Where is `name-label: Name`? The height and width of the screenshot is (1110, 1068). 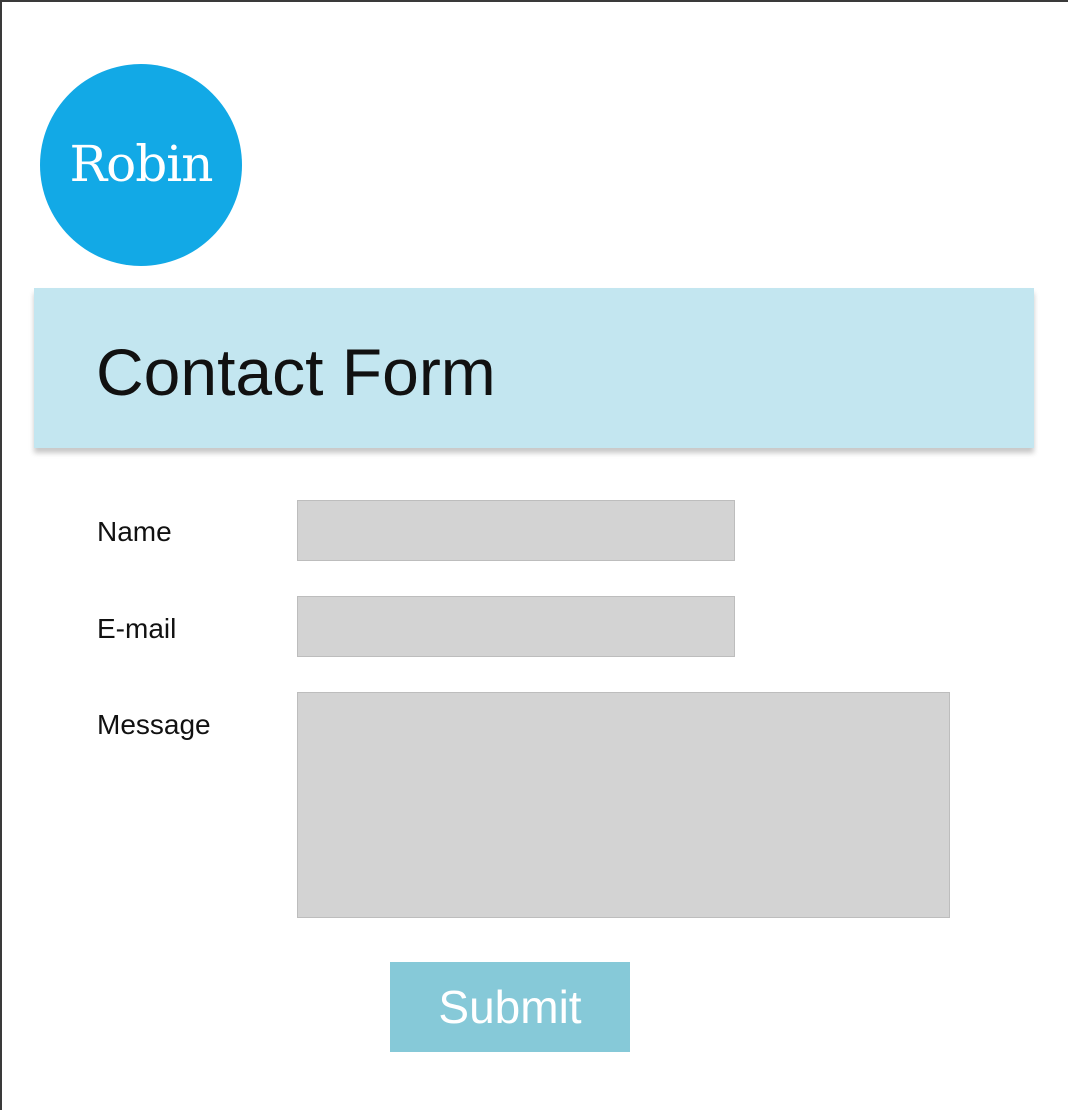
name-label: Name is located at coordinates (134, 531).